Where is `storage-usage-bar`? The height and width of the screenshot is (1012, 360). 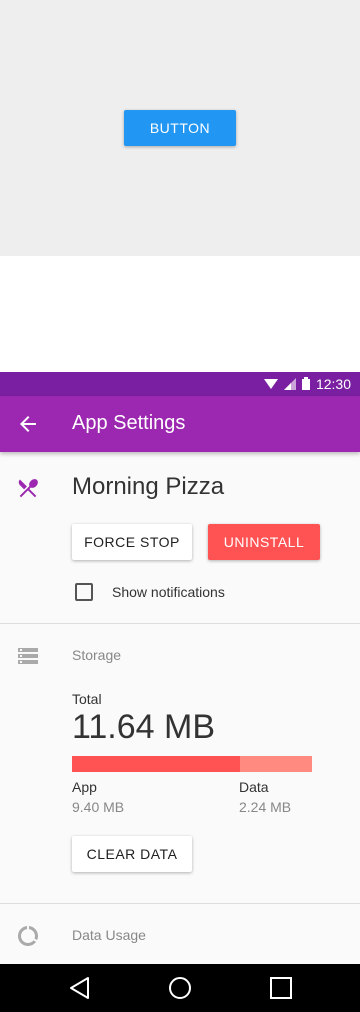
storage-usage-bar is located at coordinates (192, 764).